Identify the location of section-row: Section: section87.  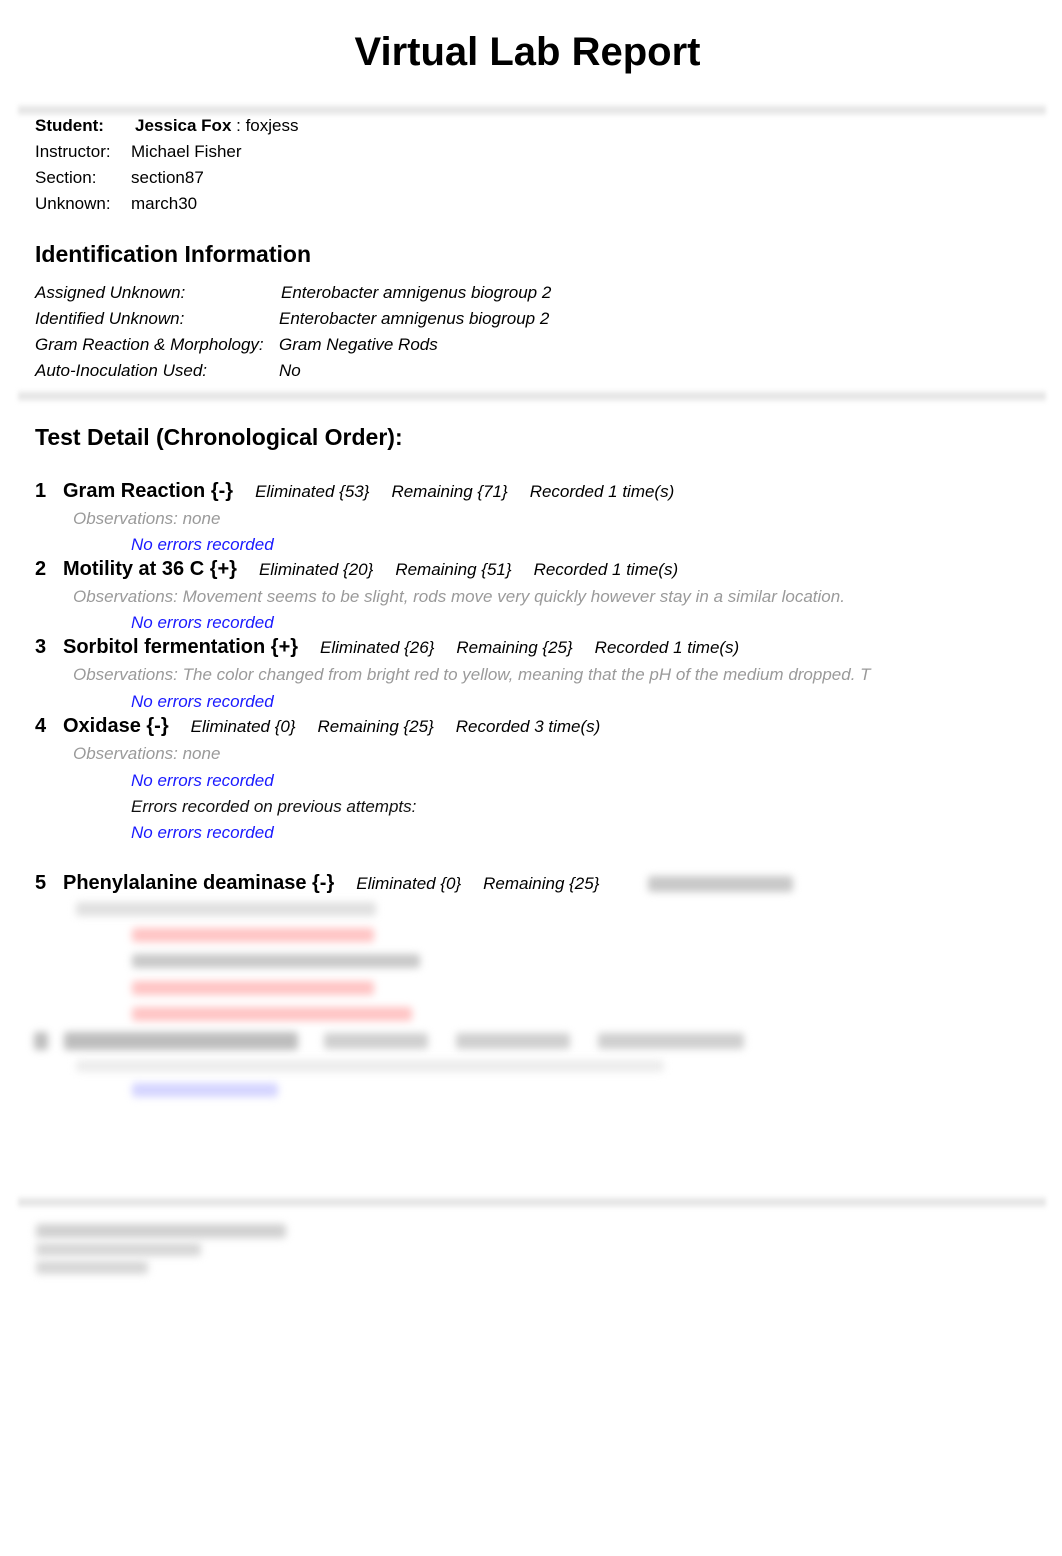
(167, 178).